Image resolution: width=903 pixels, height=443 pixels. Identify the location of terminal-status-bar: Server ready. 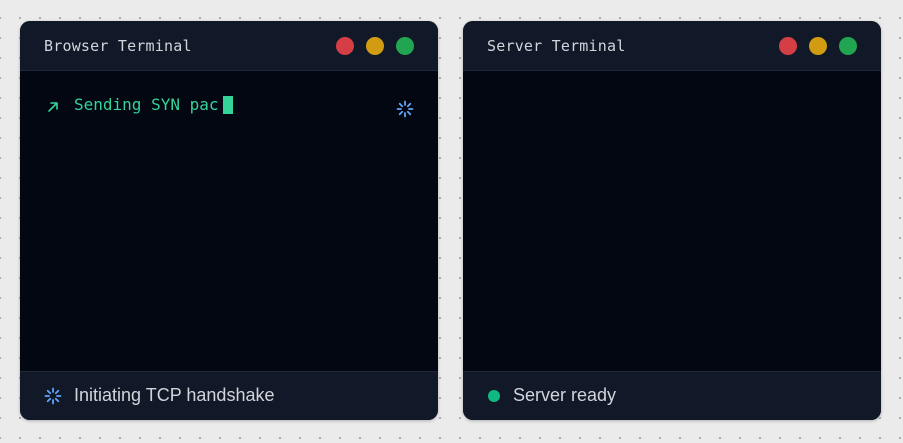
(672, 395).